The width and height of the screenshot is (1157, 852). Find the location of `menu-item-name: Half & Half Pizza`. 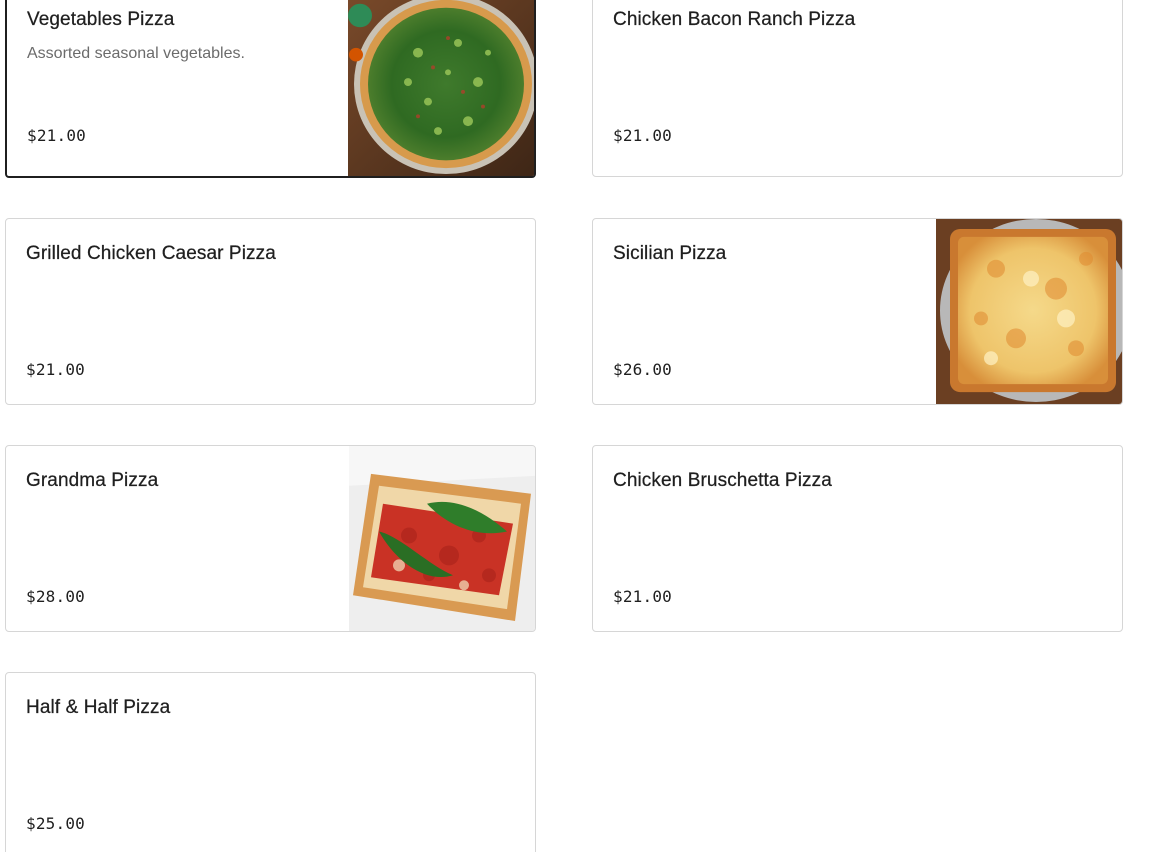

menu-item-name: Half & Half Pizza is located at coordinates (98, 707).